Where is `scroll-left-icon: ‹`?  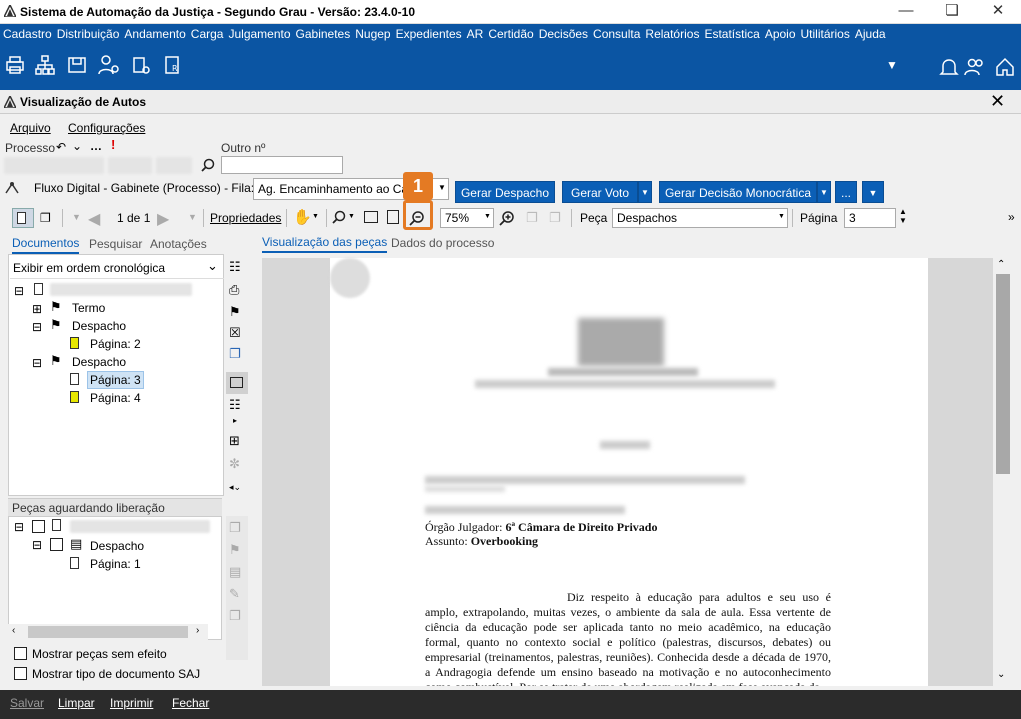 scroll-left-icon: ‹ is located at coordinates (13, 630).